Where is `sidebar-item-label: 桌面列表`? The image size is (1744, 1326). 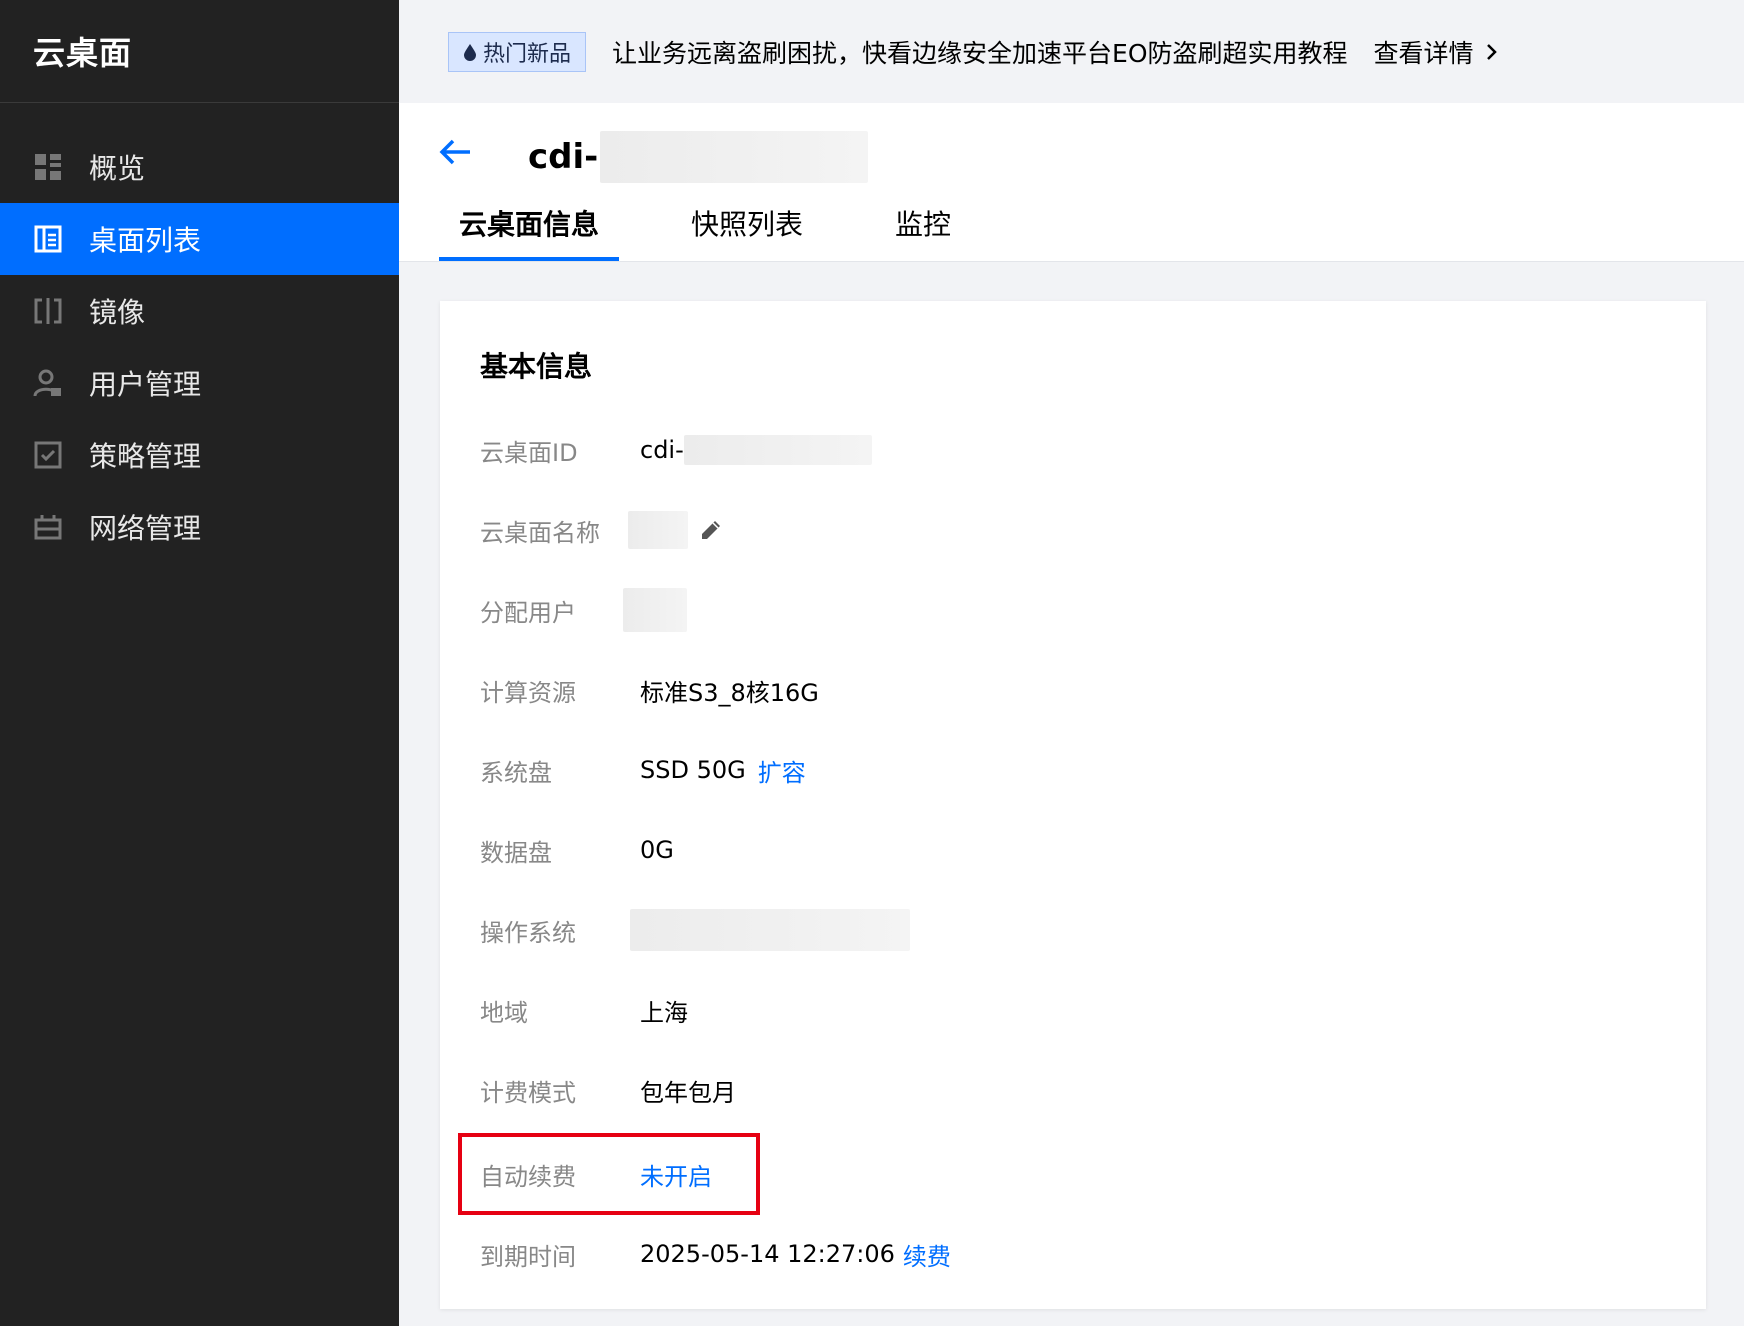
sidebar-item-label: 桌面列表 is located at coordinates (145, 240).